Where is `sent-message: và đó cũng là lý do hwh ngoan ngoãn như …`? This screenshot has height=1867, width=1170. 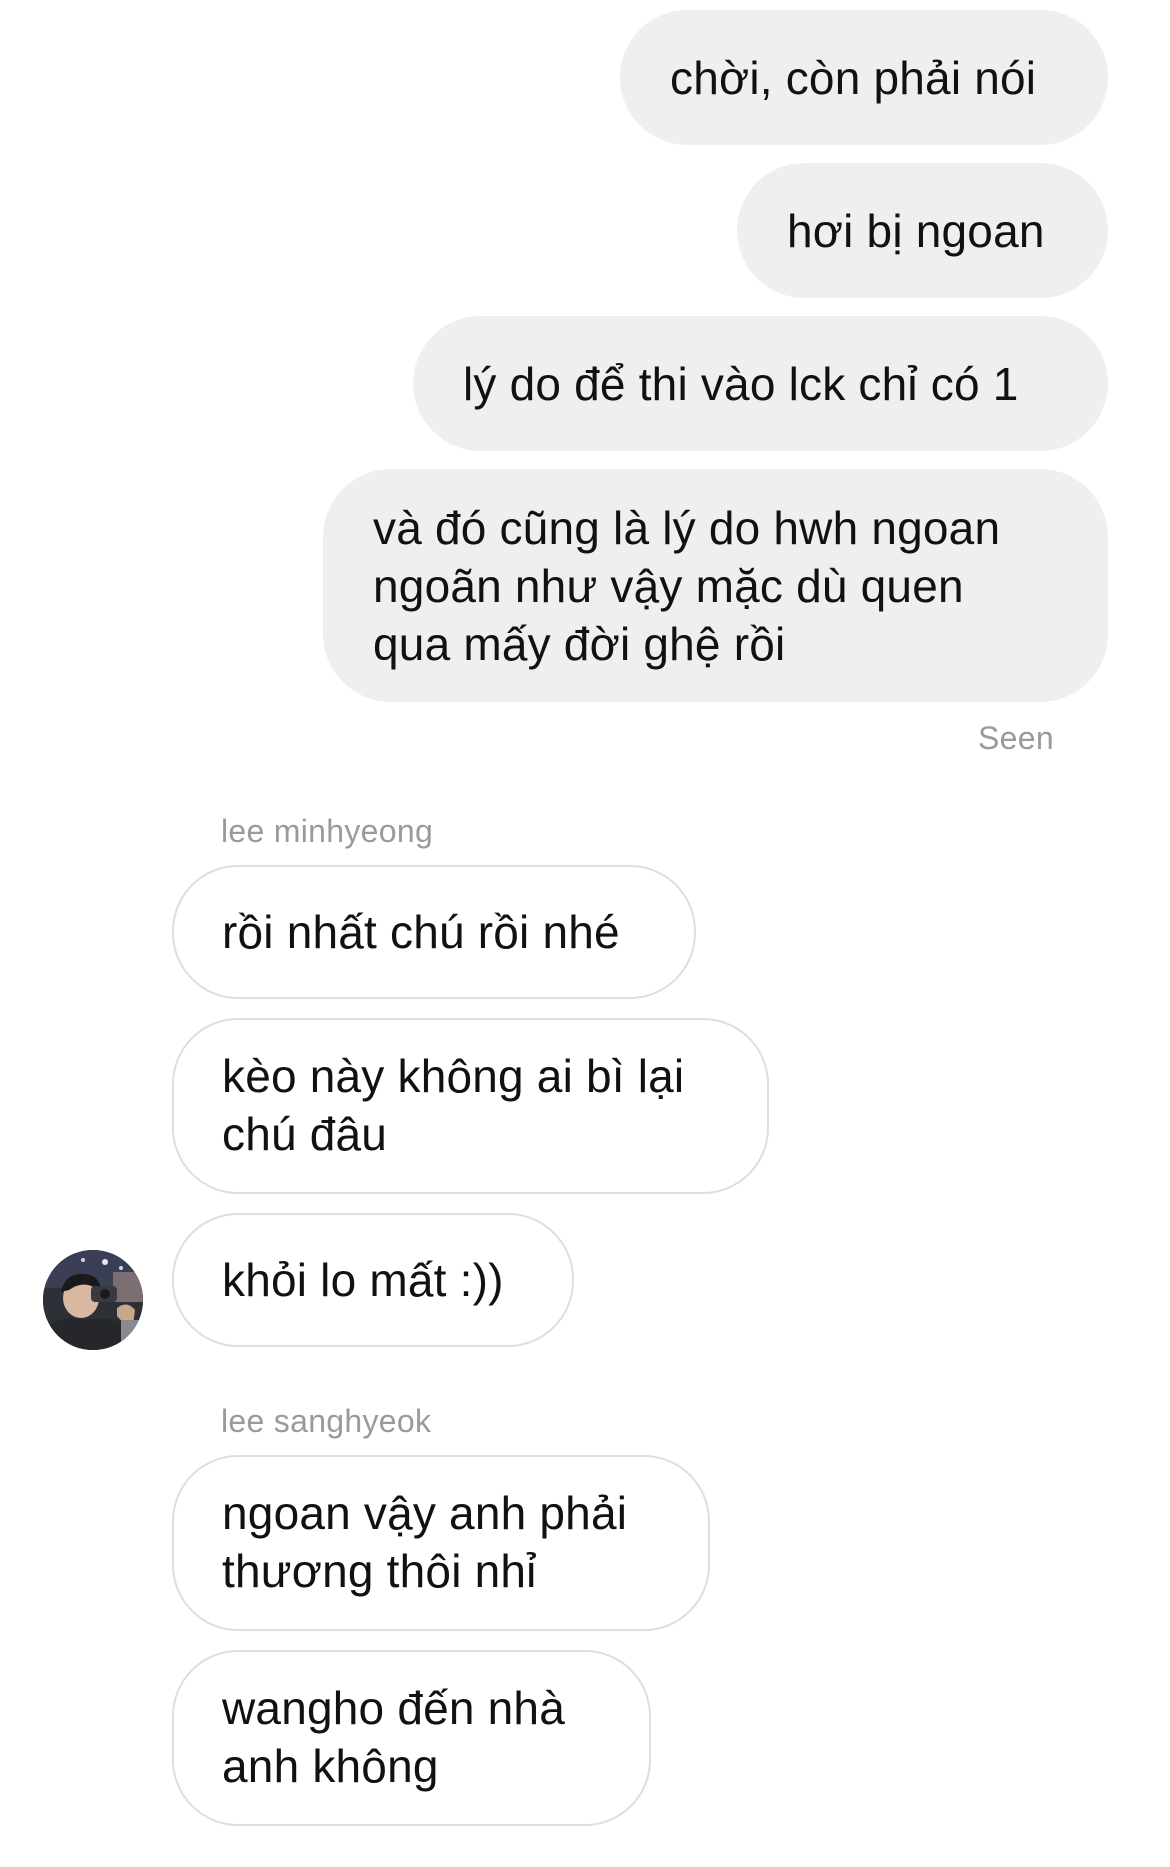
sent-message: và đó cũng là lý do hwh ngoan ngoãn như … is located at coordinates (715, 585).